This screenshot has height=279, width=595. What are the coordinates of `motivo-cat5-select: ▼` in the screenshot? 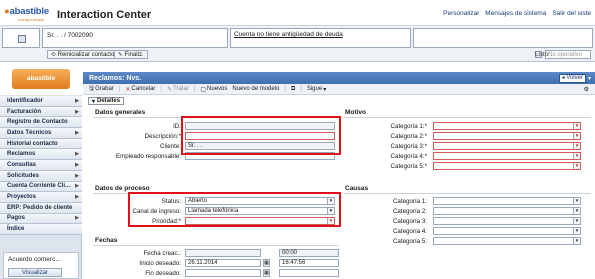 It's located at (507, 166).